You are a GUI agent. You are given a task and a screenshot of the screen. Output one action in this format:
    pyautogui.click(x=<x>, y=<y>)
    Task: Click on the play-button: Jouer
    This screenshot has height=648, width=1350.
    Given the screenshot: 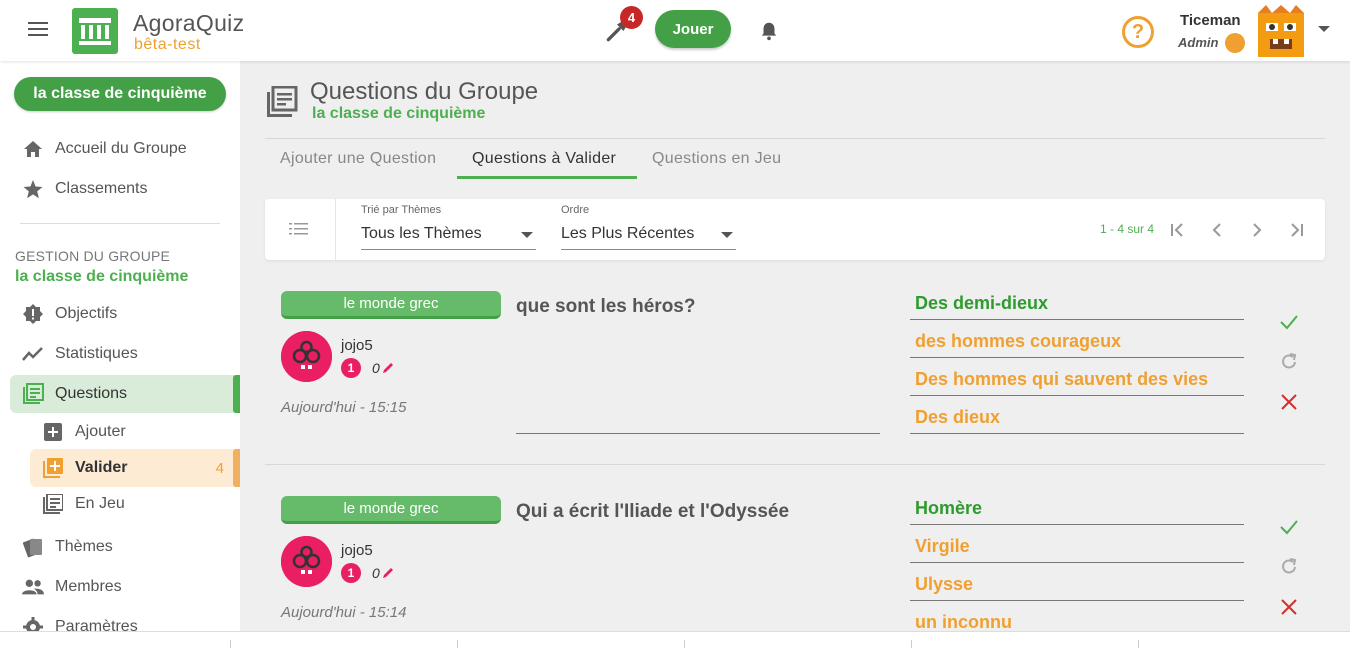 What is the action you would take?
    pyautogui.click(x=693, y=29)
    